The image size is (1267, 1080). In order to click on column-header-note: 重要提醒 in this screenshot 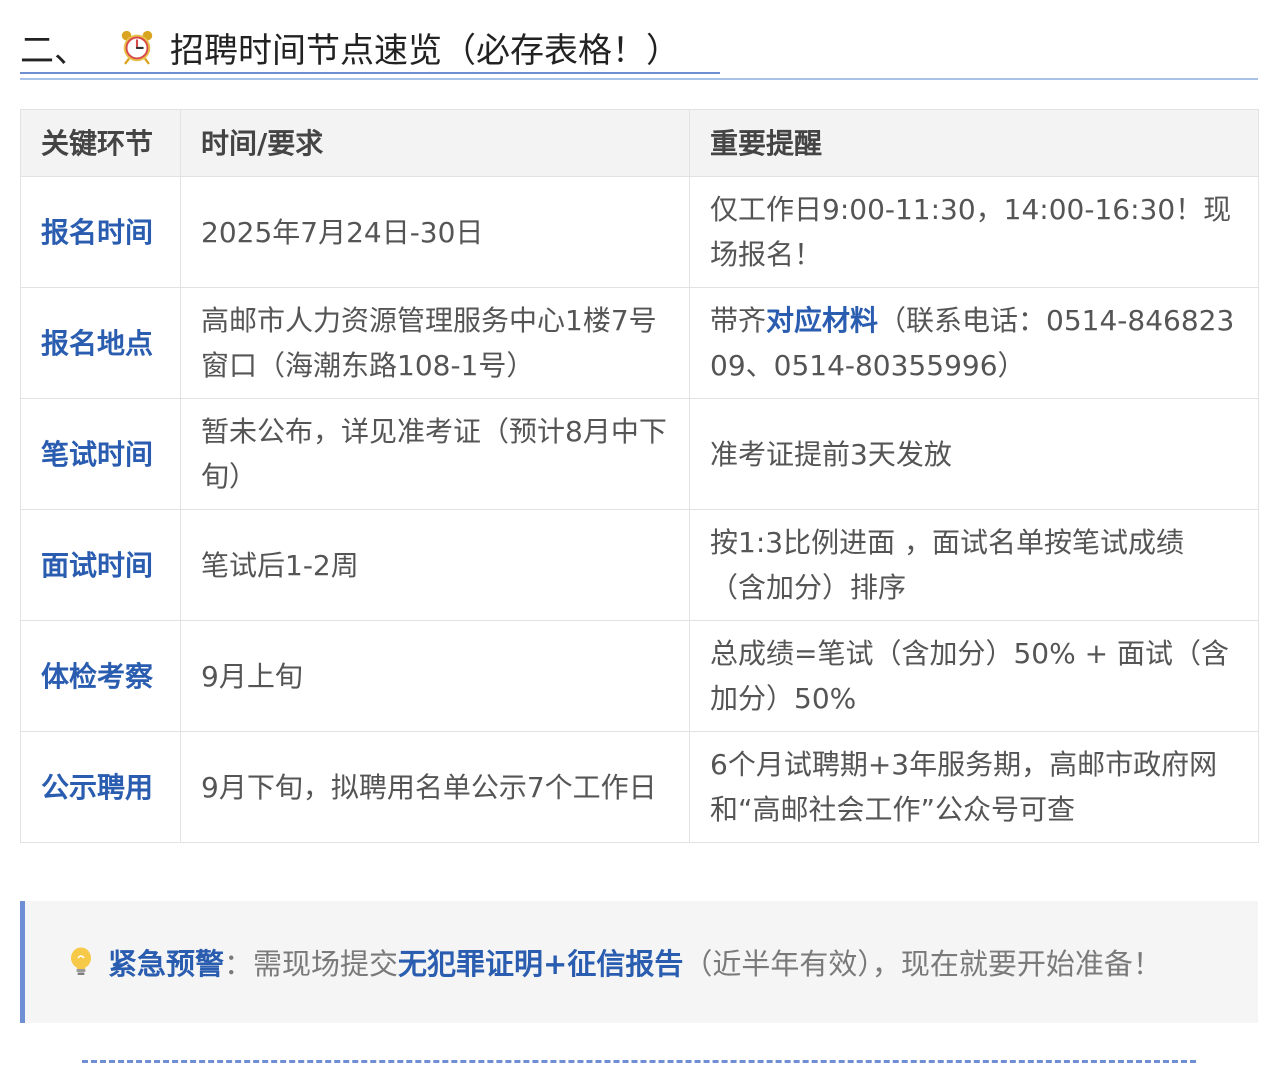, I will do `click(974, 143)`.